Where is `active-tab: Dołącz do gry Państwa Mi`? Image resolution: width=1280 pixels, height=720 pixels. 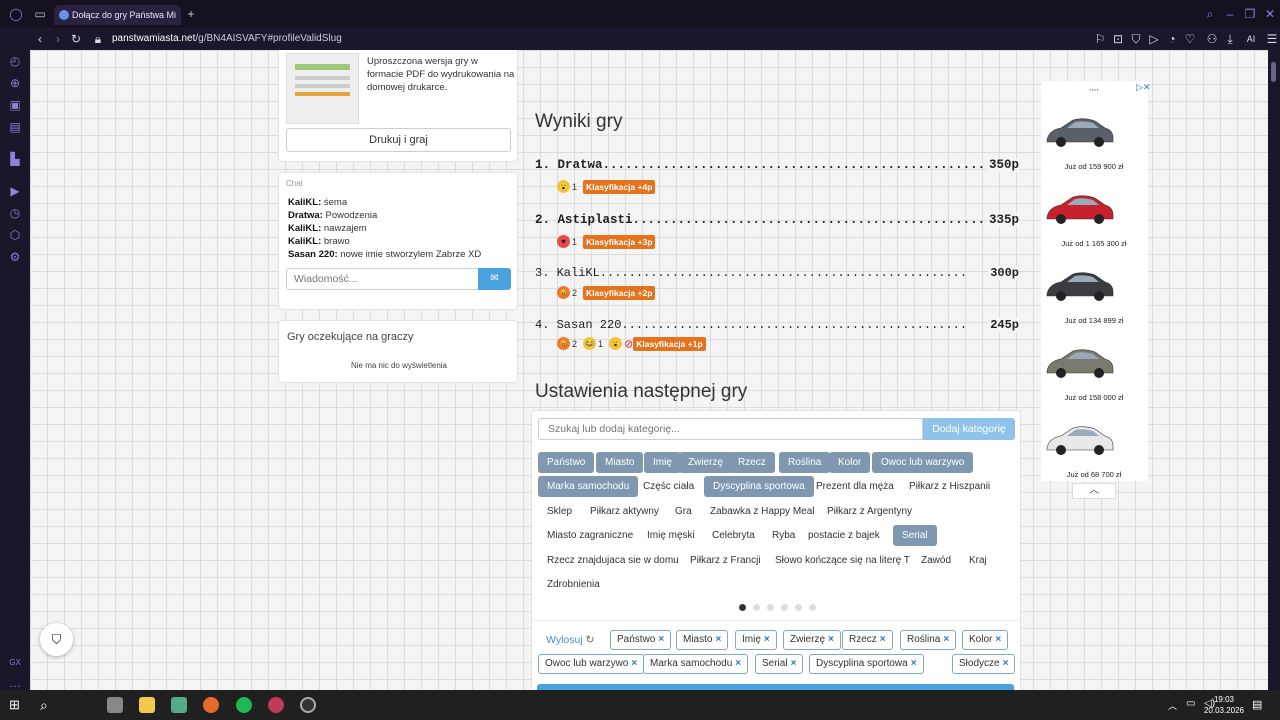
active-tab: Dołącz do gry Państwa Mi is located at coordinates (117, 15).